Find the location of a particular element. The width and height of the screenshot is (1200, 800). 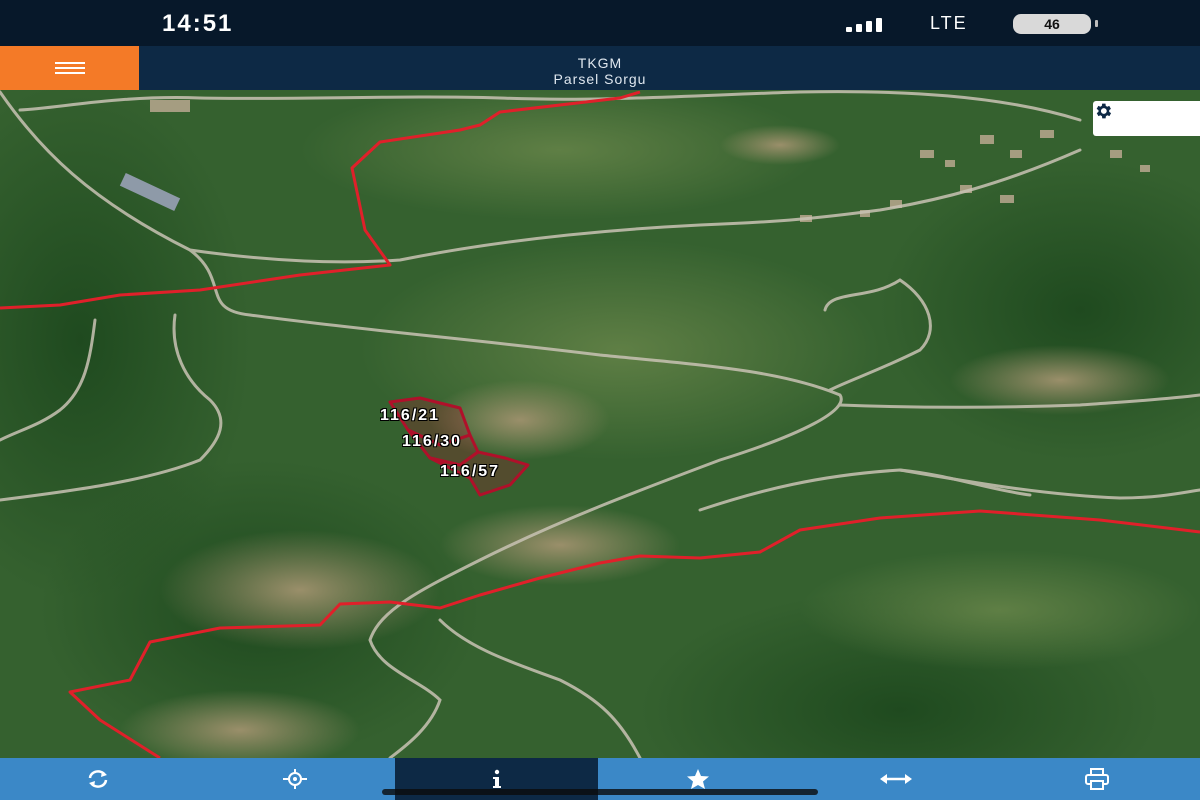

refresh-button is located at coordinates (97, 779).